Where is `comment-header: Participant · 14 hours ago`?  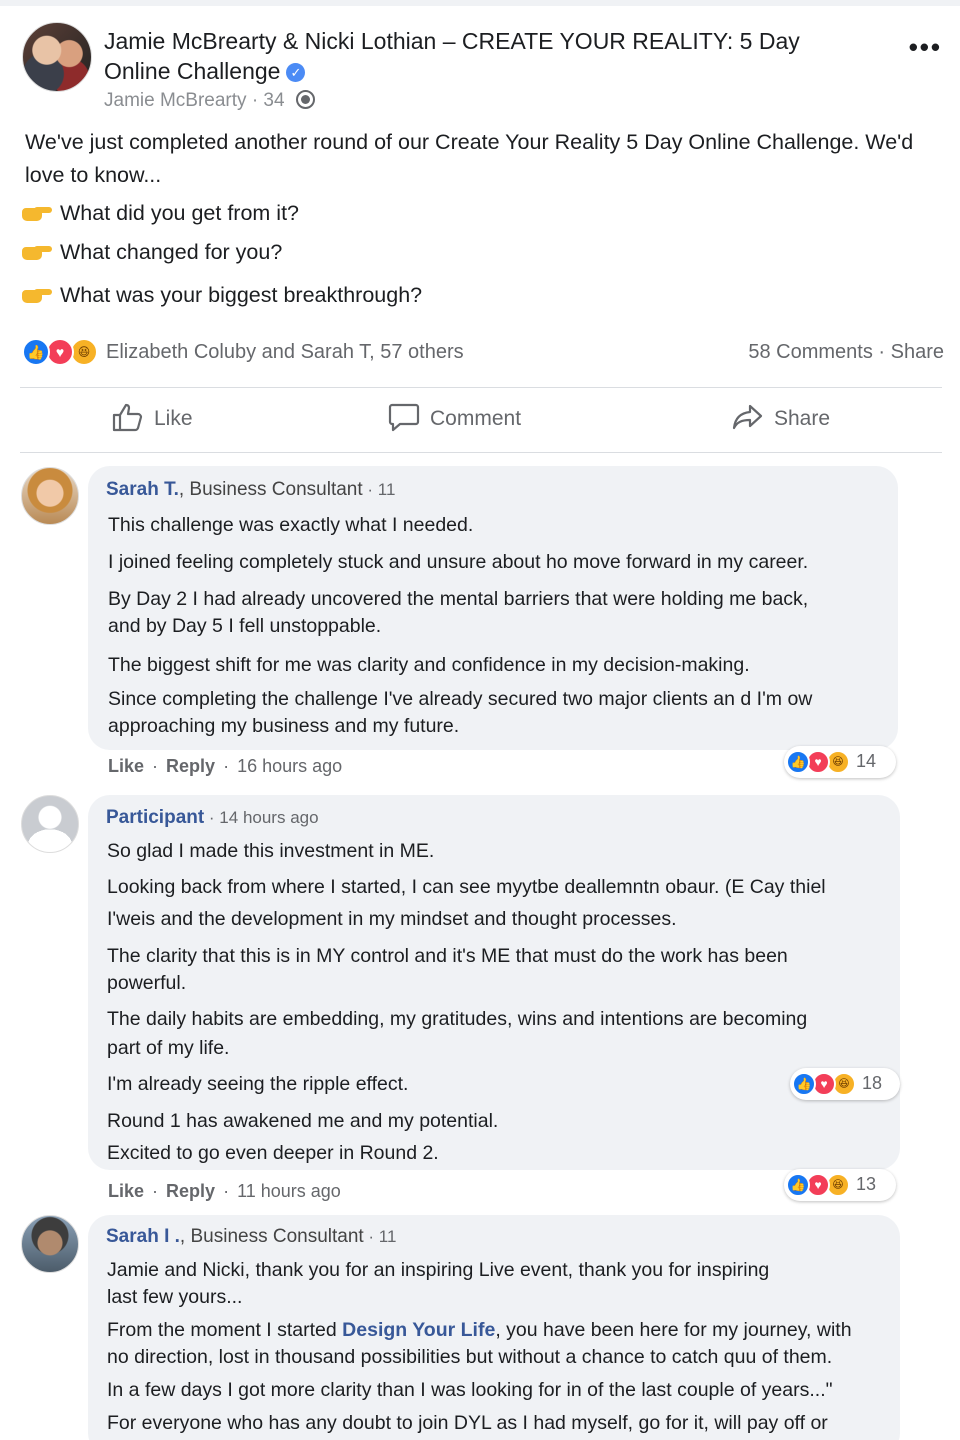 comment-header: Participant · 14 hours ago is located at coordinates (212, 818).